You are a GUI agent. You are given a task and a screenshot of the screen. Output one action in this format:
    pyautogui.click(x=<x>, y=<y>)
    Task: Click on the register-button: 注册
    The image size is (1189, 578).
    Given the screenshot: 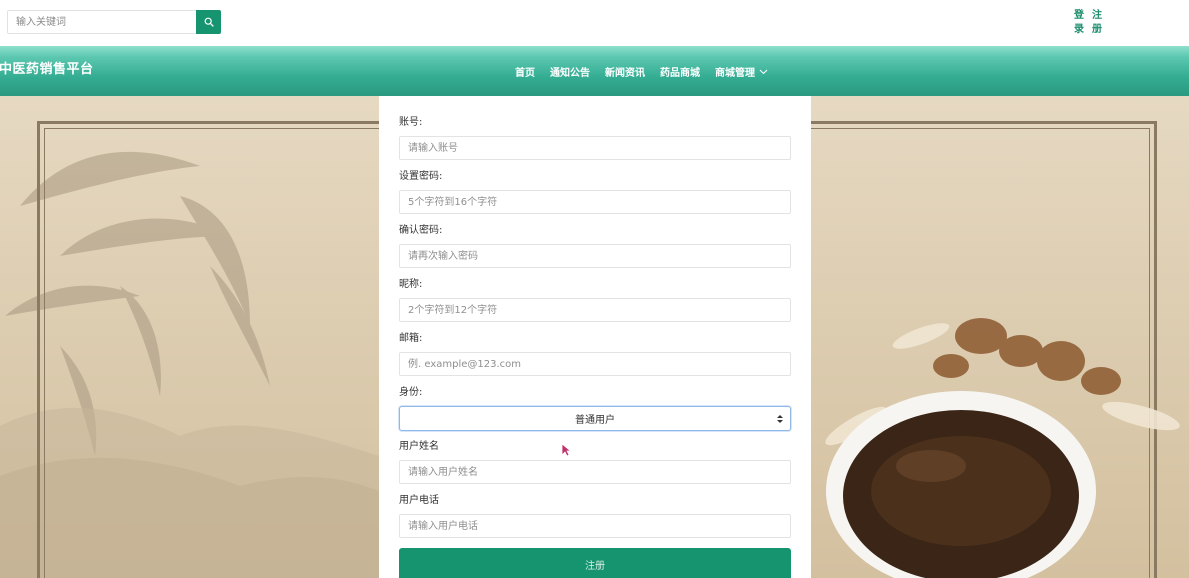 What is the action you would take?
    pyautogui.click(x=595, y=563)
    